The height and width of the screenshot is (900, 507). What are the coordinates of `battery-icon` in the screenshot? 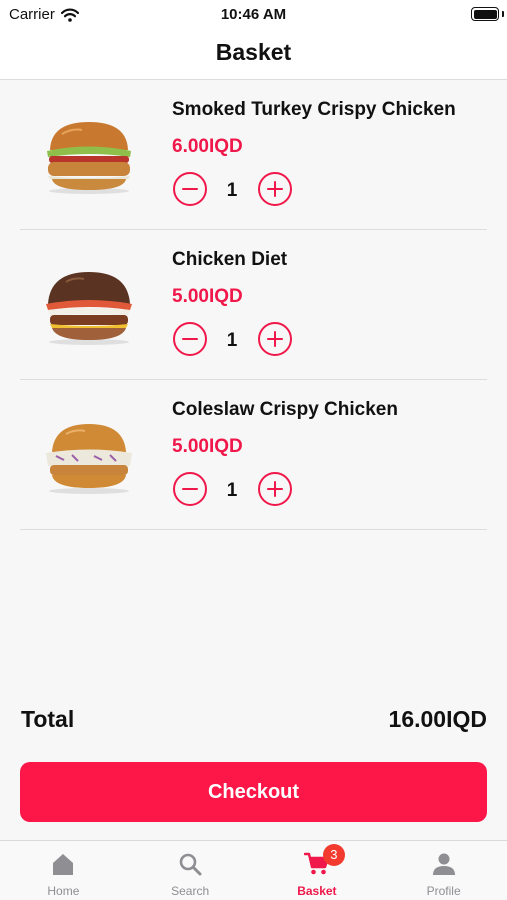 It's located at (485, 14).